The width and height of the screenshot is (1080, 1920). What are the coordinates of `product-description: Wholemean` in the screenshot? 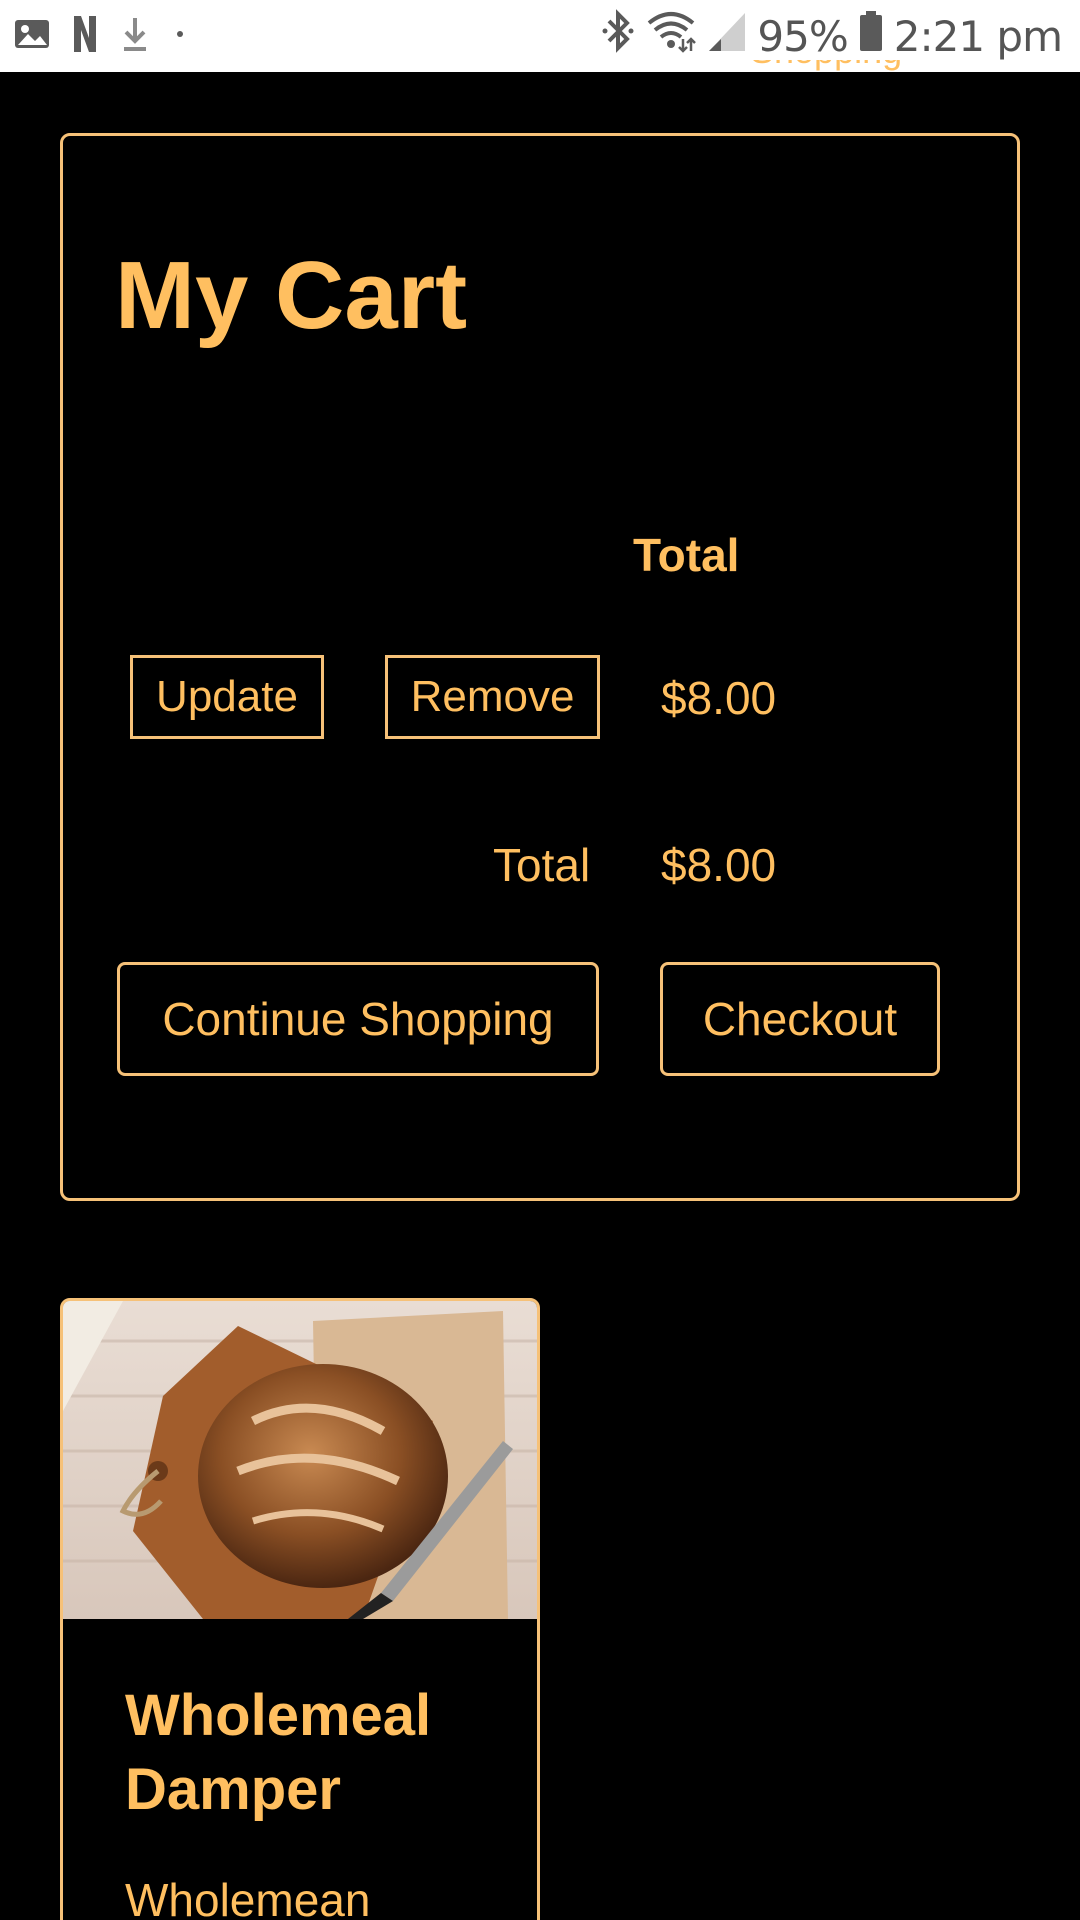 It's located at (248, 1897).